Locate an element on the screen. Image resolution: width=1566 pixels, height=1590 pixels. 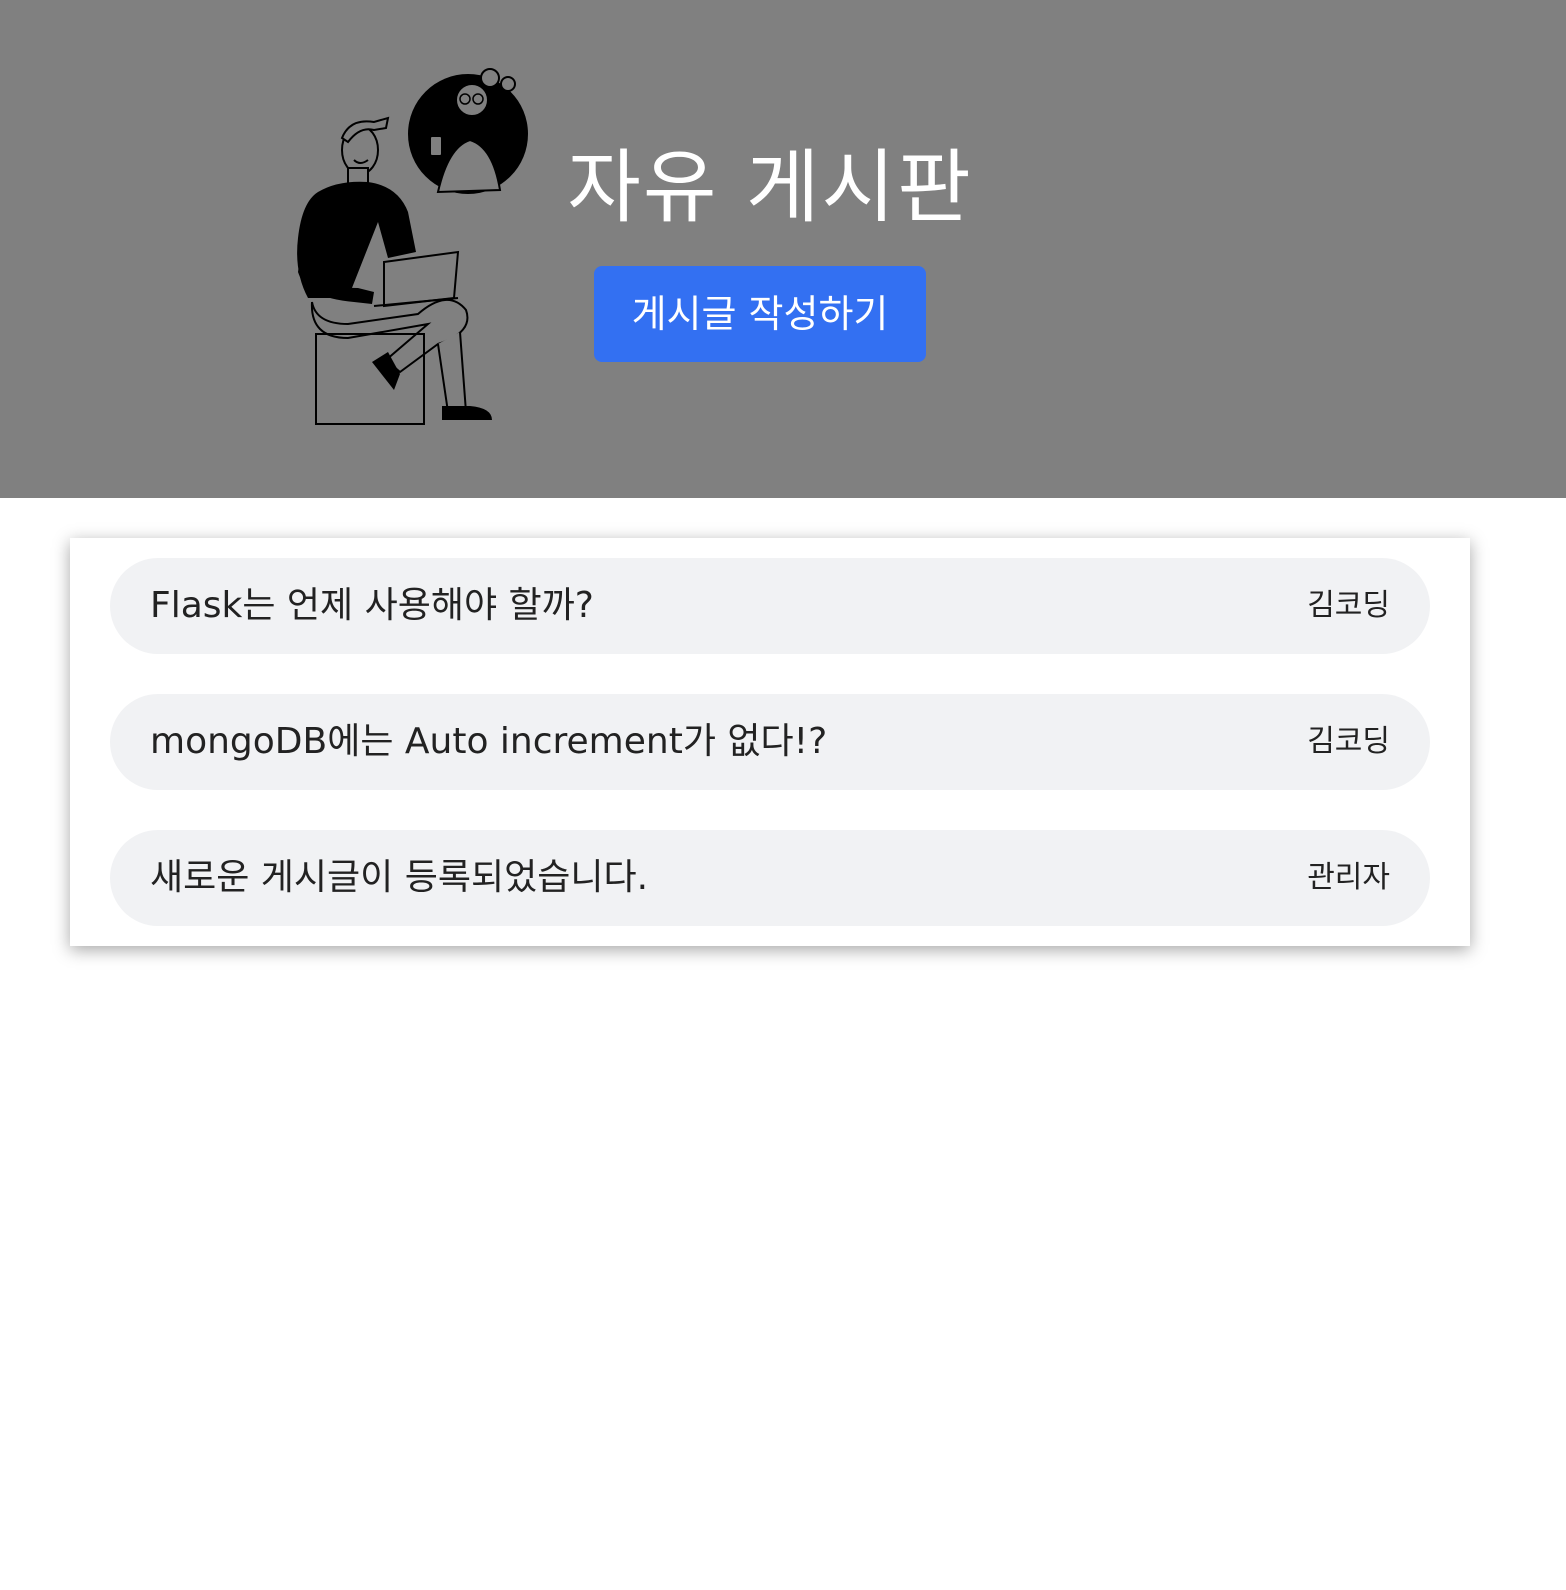
post-author: 관리자 is located at coordinates (1348, 877).